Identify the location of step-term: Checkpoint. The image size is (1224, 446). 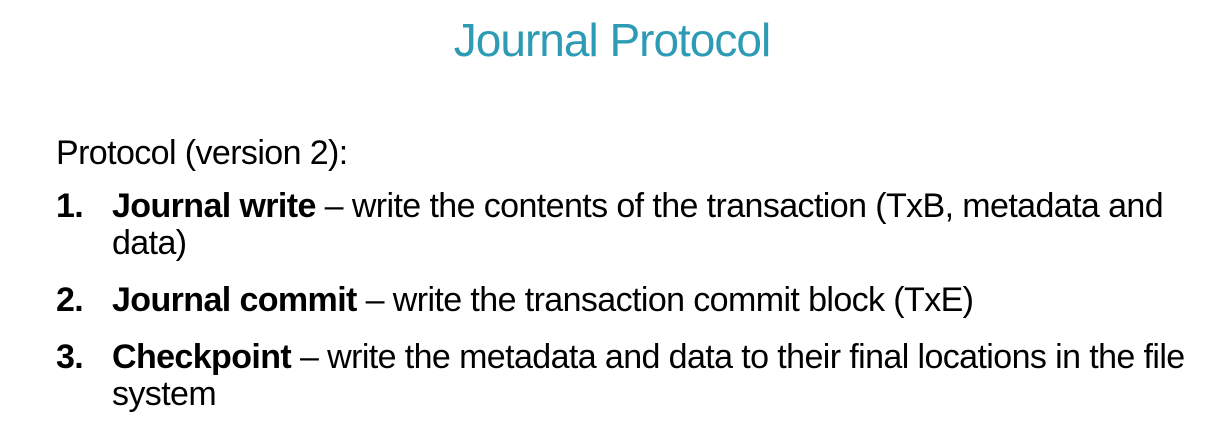
(202, 357).